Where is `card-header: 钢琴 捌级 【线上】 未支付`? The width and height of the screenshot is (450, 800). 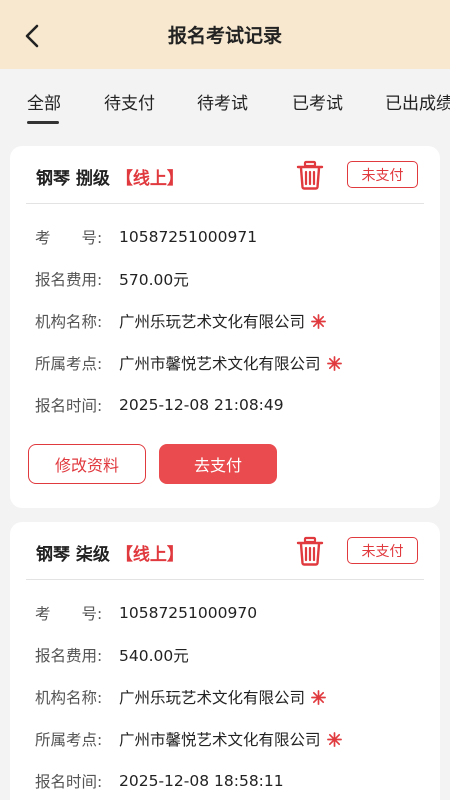 card-header: 钢琴 捌级 【线上】 未支付 is located at coordinates (225, 175).